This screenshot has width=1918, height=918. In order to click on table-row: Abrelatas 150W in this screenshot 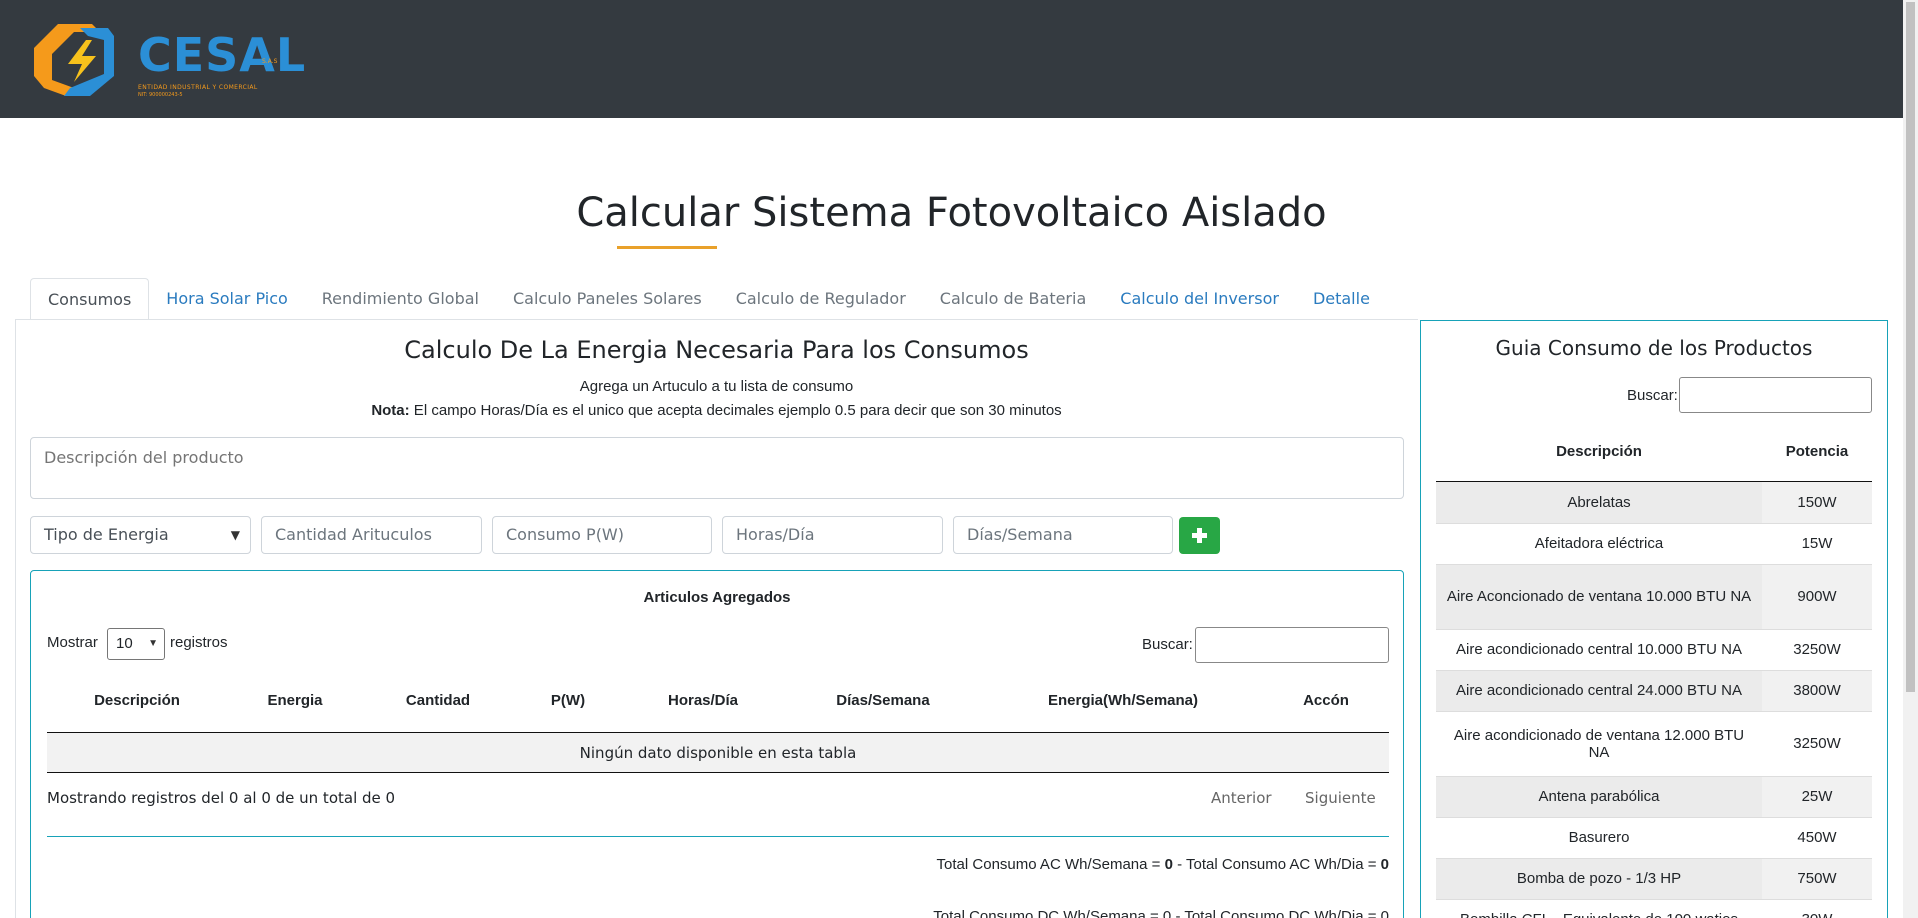, I will do `click(1654, 503)`.